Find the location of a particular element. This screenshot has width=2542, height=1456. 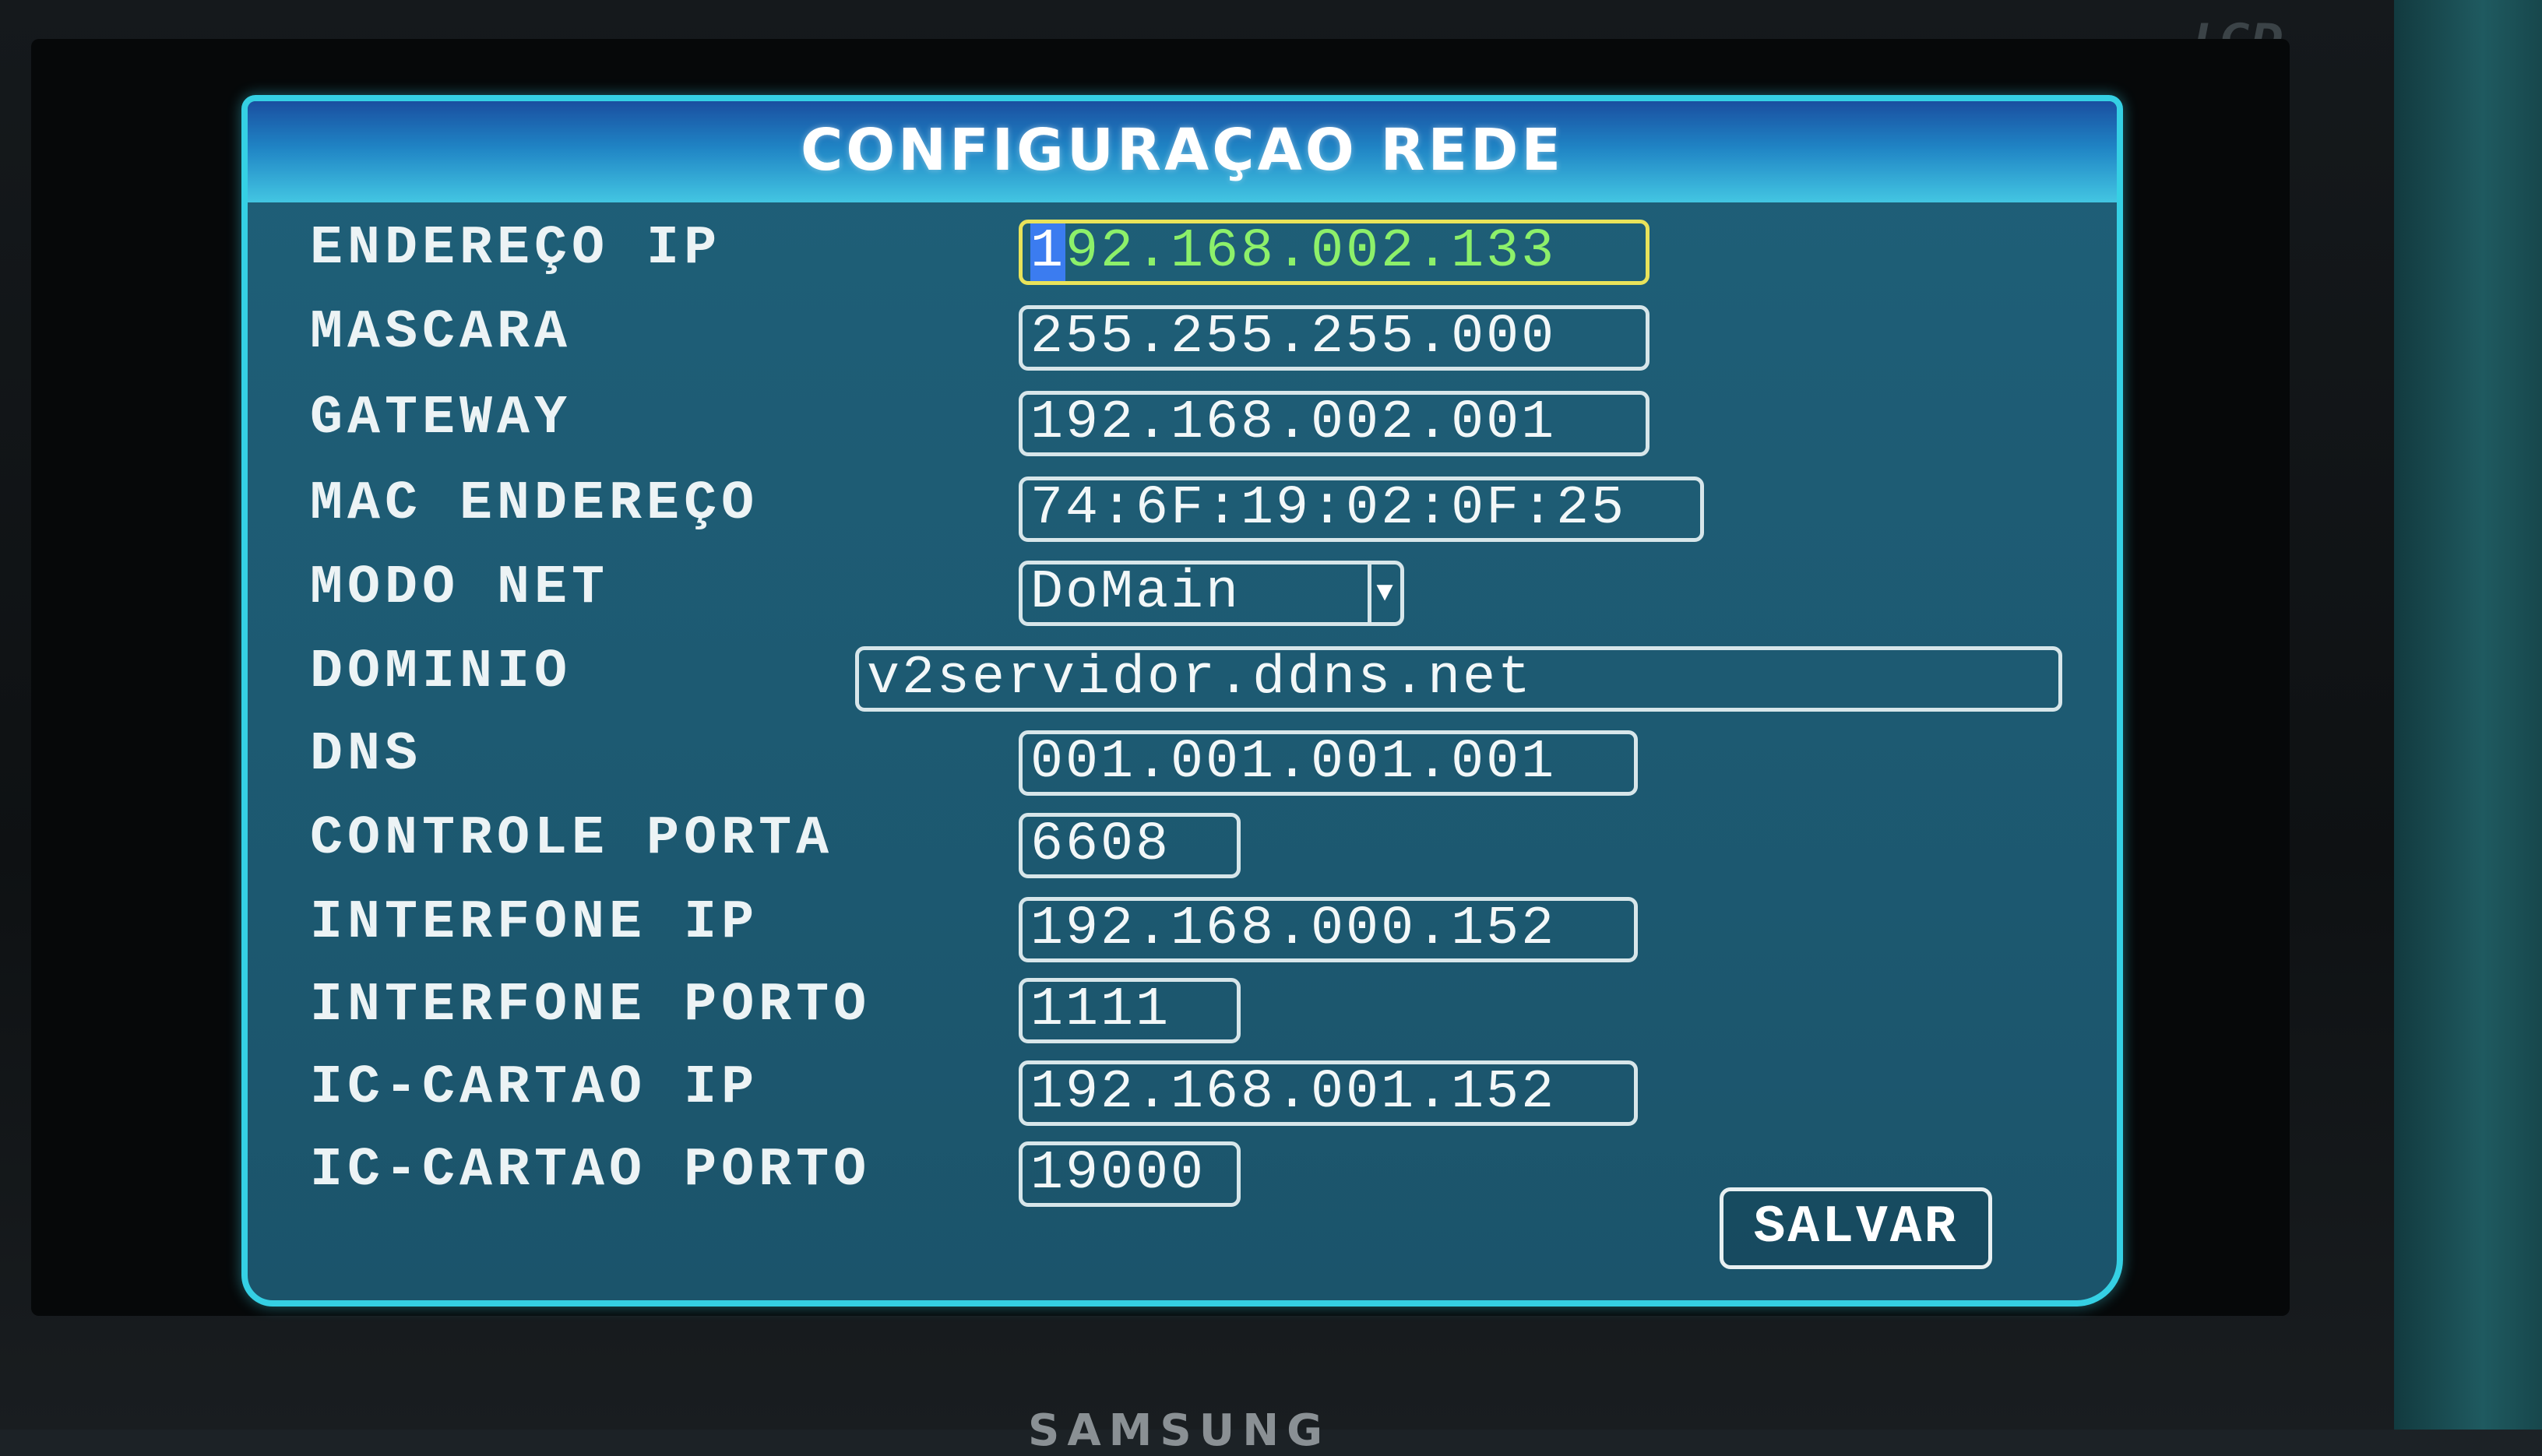

save-button: SALVAR is located at coordinates (1856, 1228).